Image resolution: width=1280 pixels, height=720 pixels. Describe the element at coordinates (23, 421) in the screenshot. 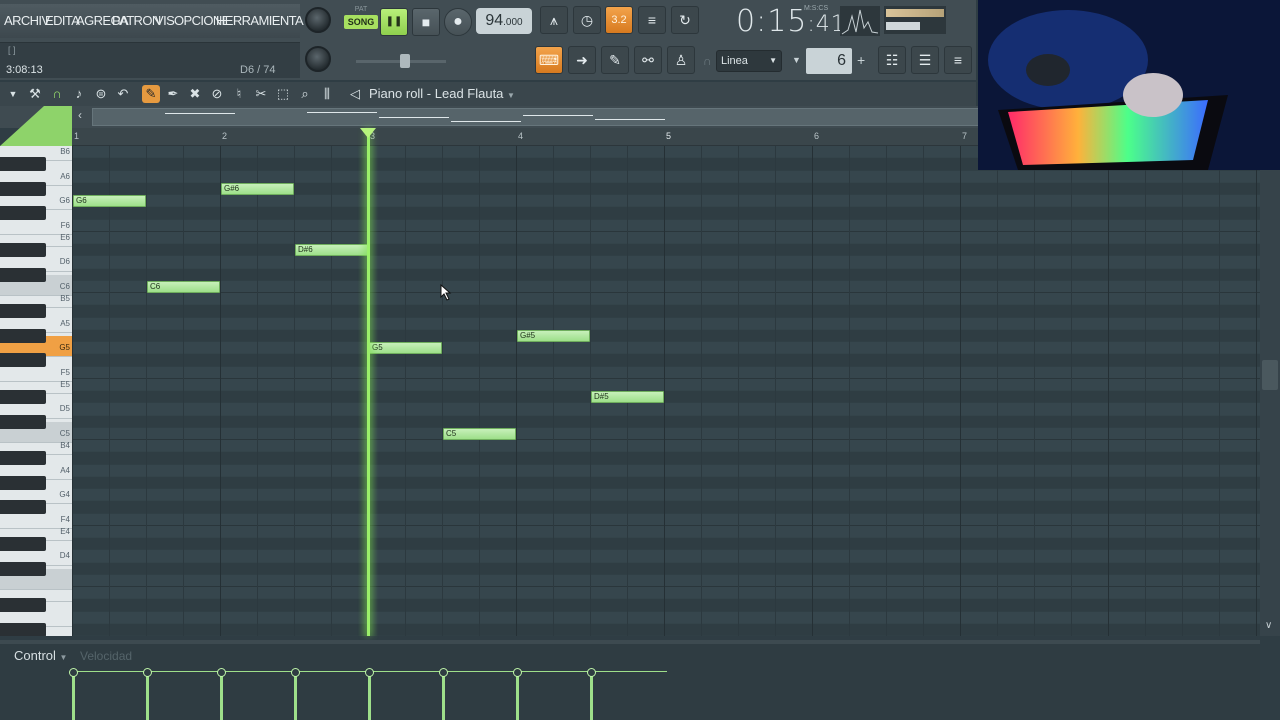

I see `piano-key-cs5` at that location.